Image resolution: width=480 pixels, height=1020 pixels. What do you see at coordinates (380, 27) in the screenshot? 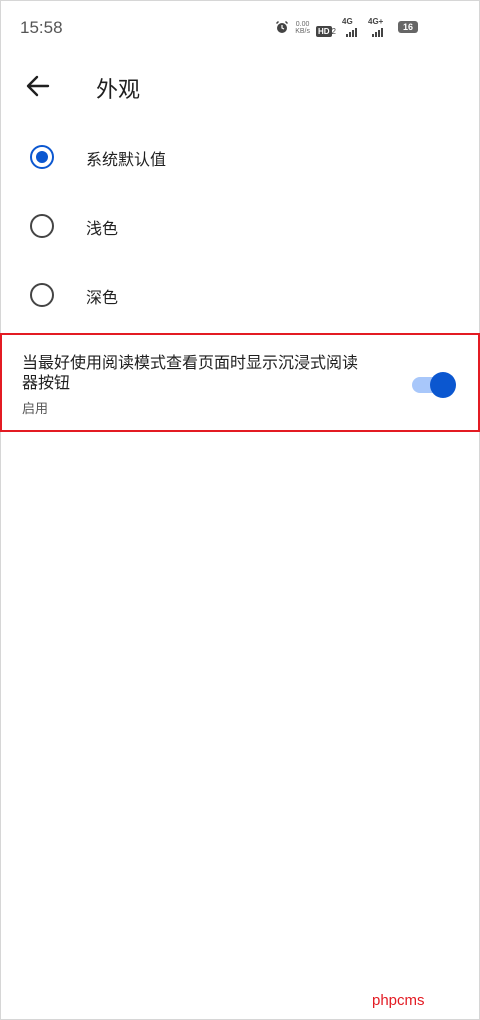
I see `signal-icon-2: 4G+` at bounding box center [380, 27].